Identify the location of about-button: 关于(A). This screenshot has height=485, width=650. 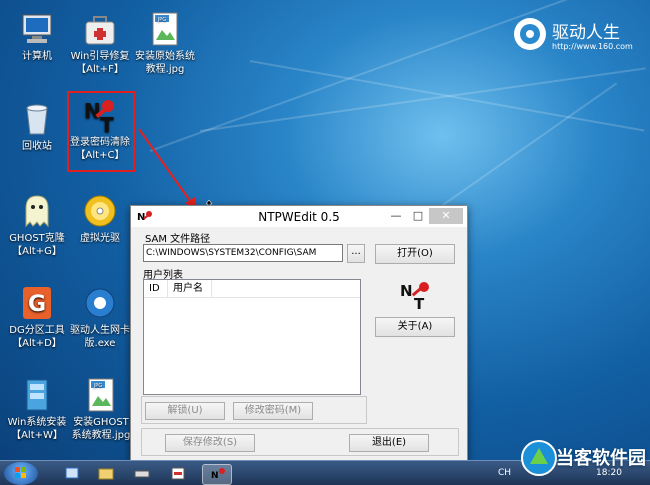
(415, 327).